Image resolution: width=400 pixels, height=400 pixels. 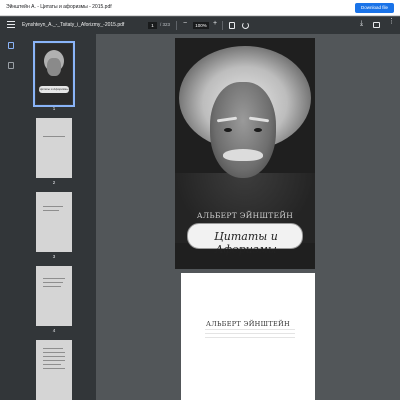 I want to click on page2-author: АЛЬБЕРТ ЭЙНШТЕЙН, so click(x=248, y=324).